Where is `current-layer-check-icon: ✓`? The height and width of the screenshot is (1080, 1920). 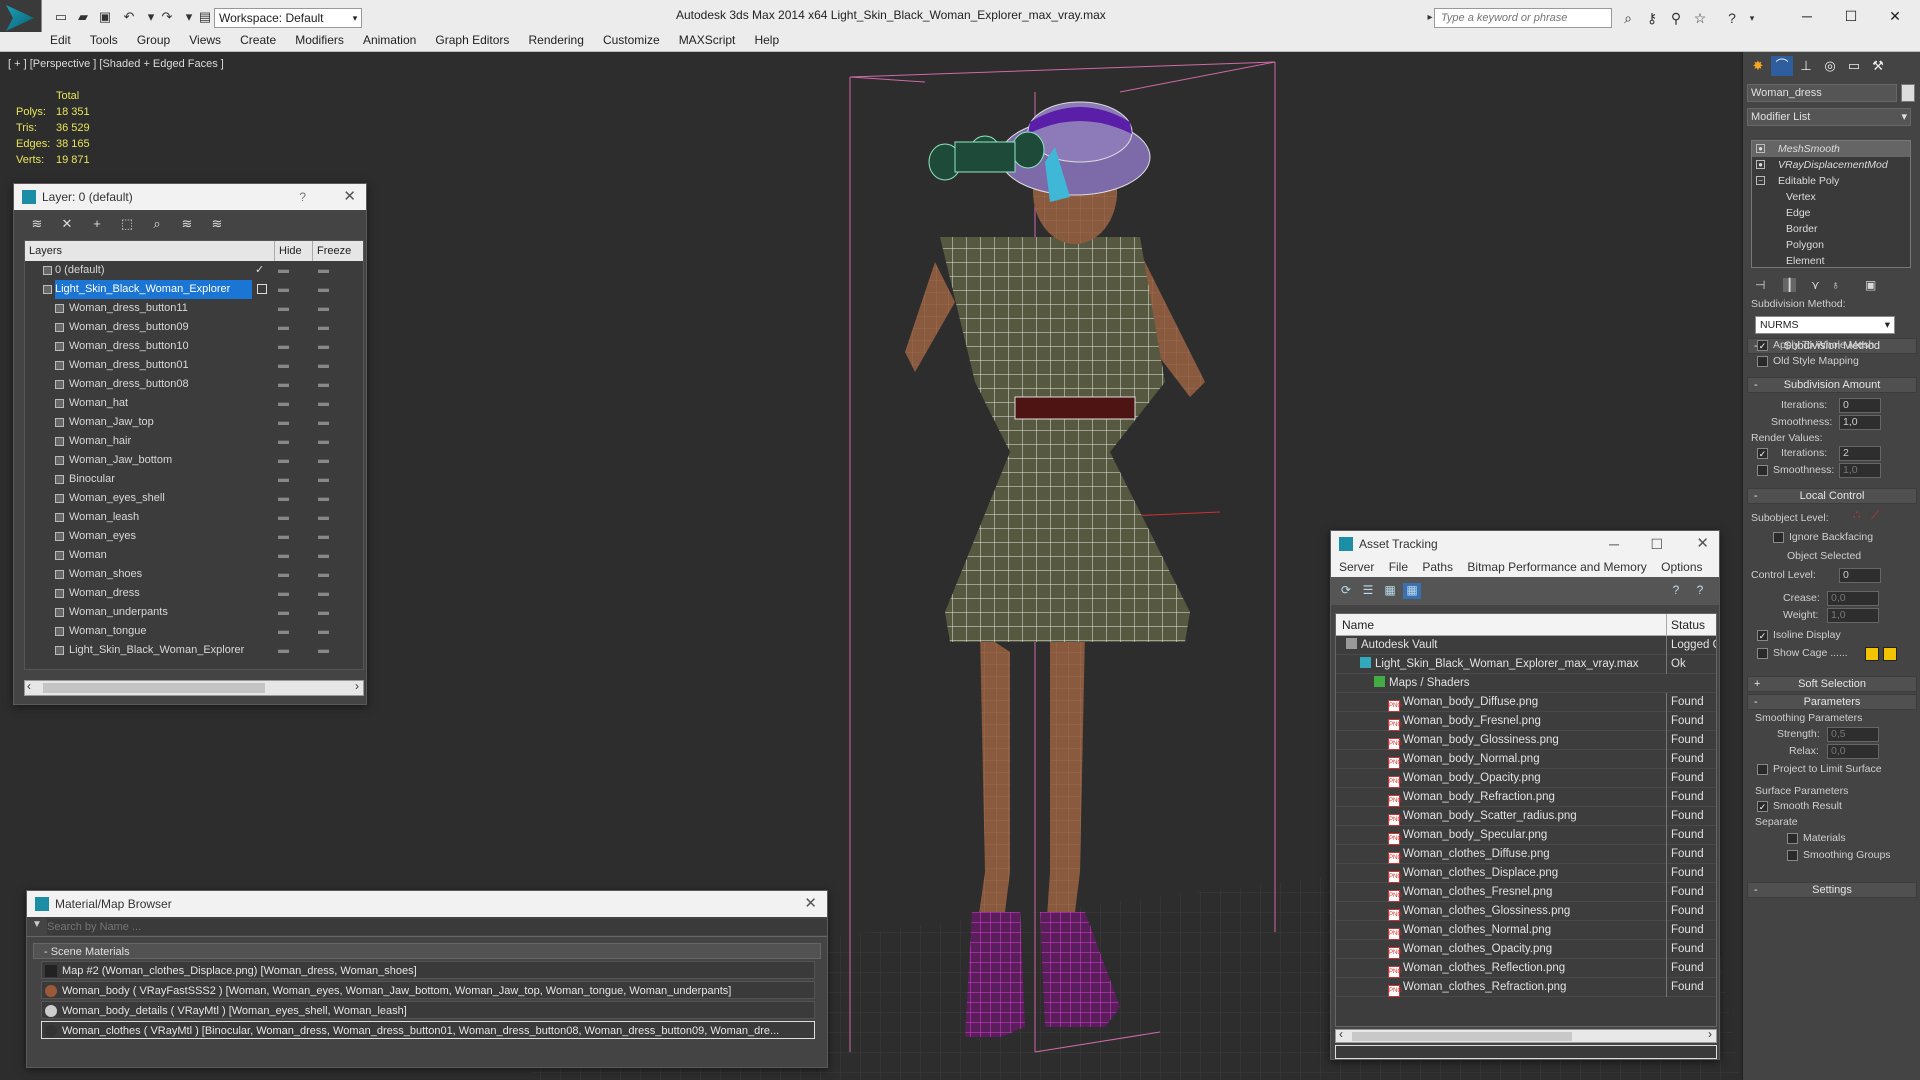 current-layer-check-icon: ✓ is located at coordinates (259, 270).